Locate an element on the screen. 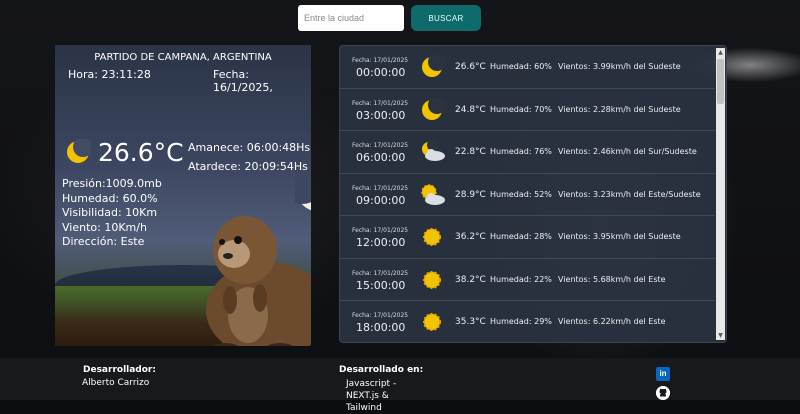 The height and width of the screenshot is (414, 800). sunset-time: Atardece: 20:09:54Hs is located at coordinates (248, 166).